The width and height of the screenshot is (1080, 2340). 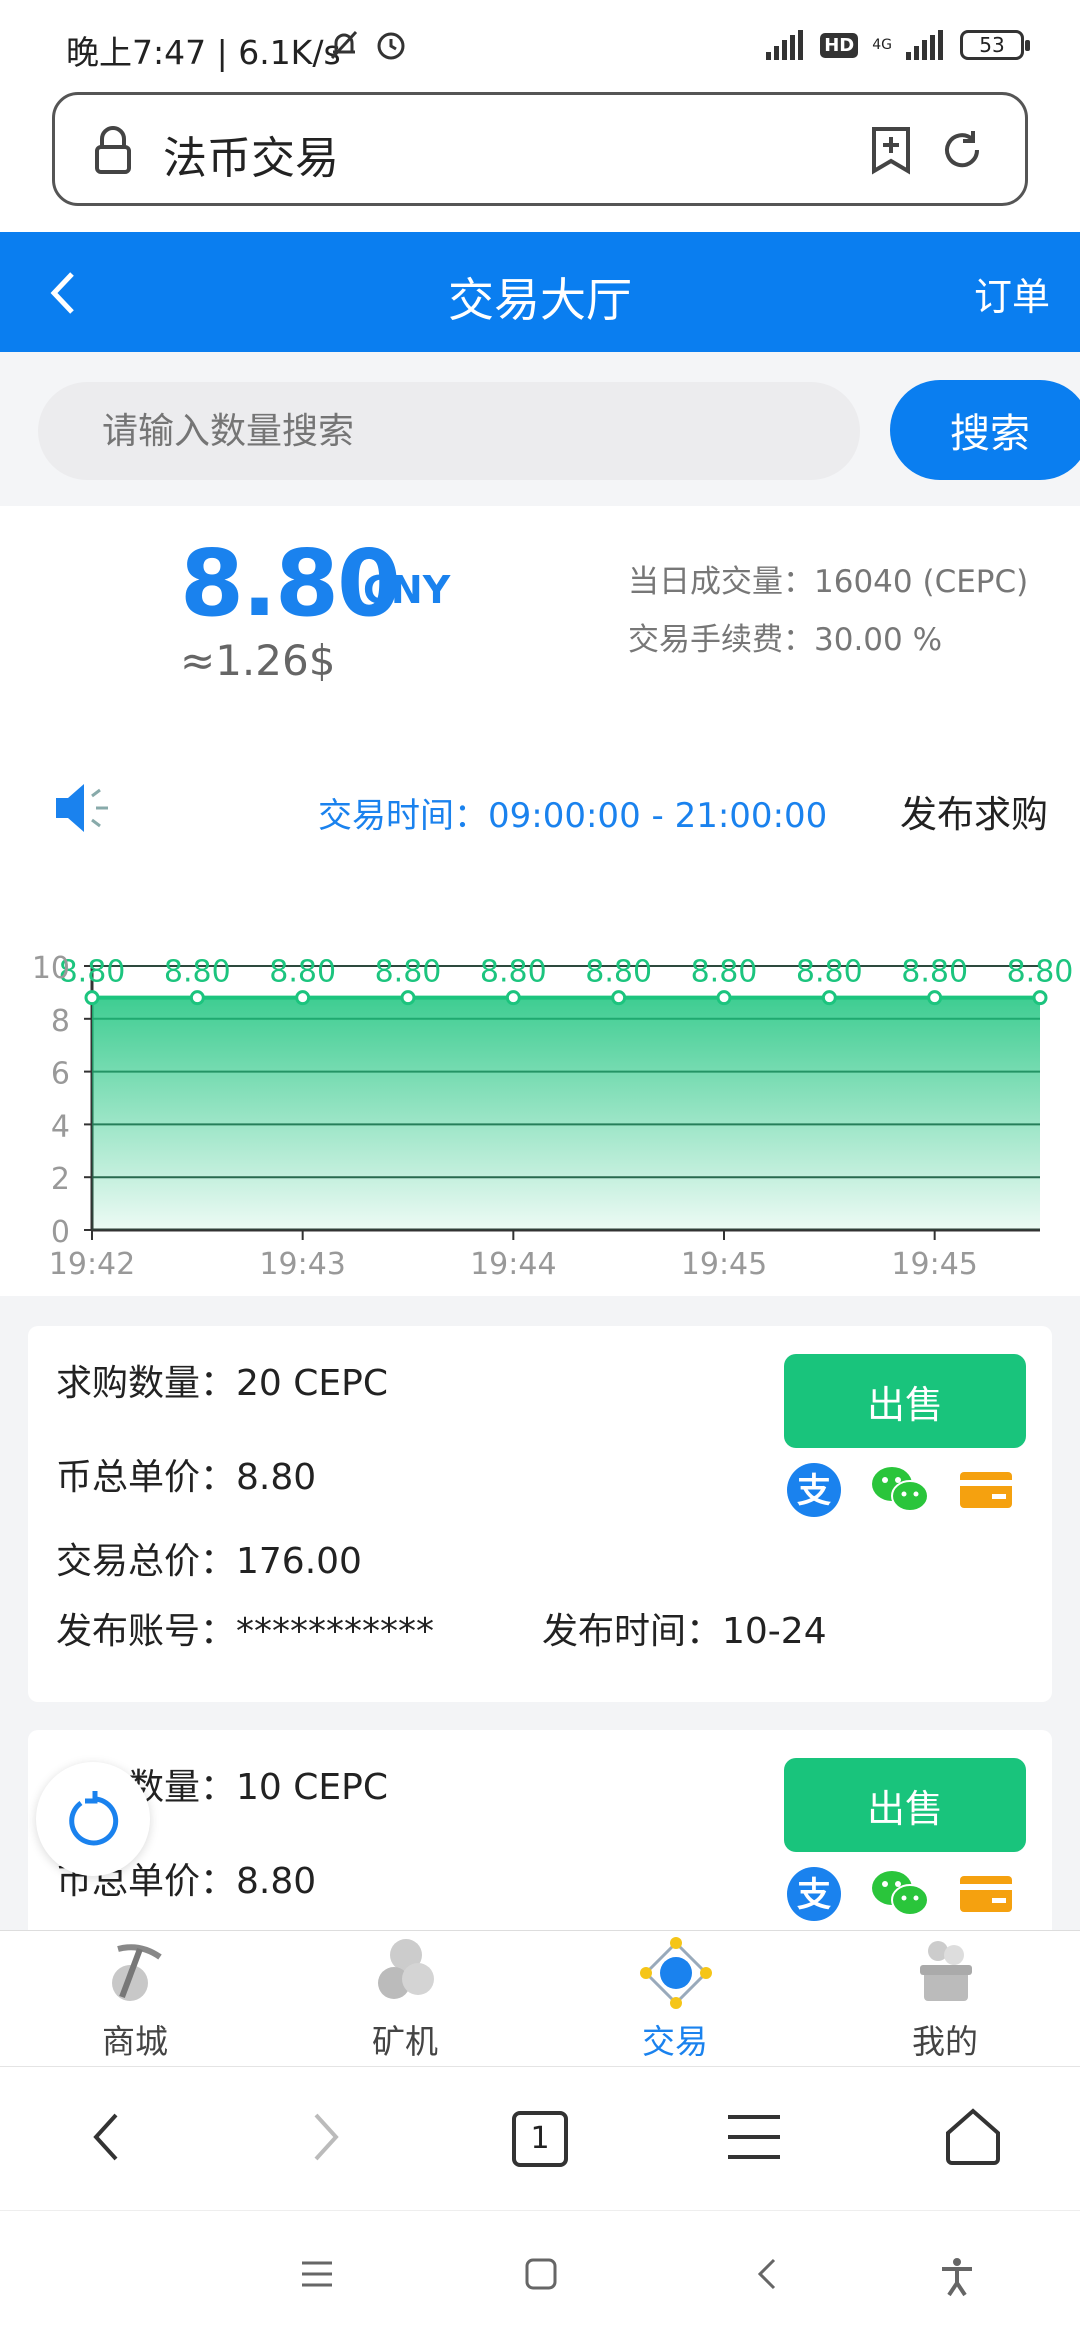 I want to click on system-back-icon, so click(x=769, y=2274).